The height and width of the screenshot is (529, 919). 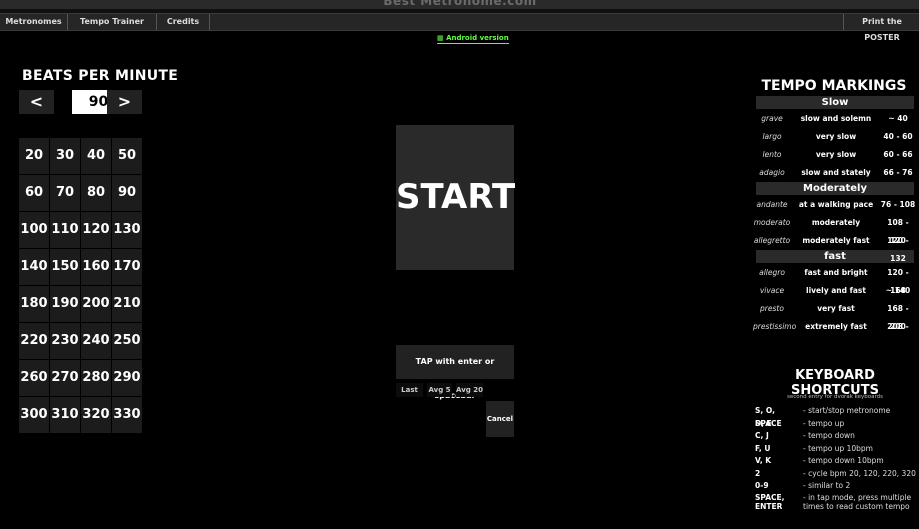 I want to click on bpm-preset-button: 190, so click(x=65, y=304).